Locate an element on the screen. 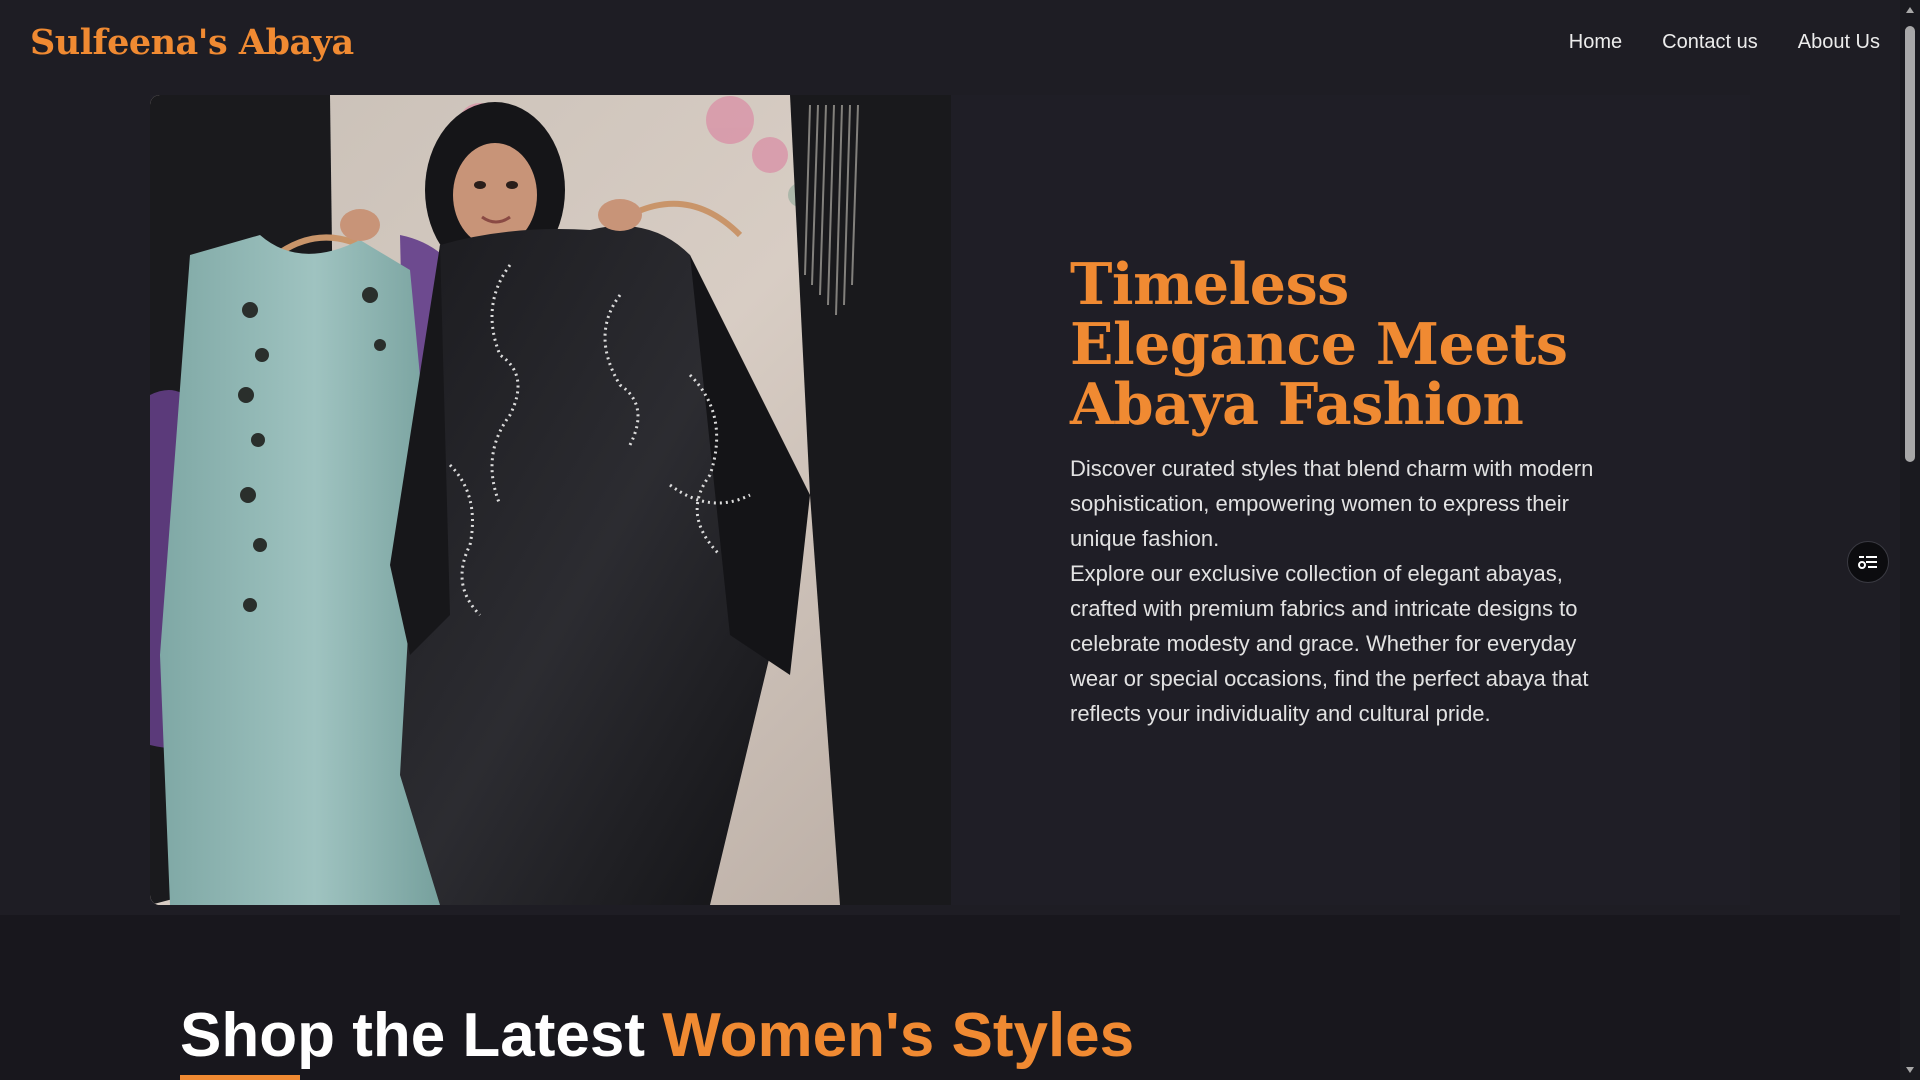  nav-link-home: Home is located at coordinates (1595, 42).